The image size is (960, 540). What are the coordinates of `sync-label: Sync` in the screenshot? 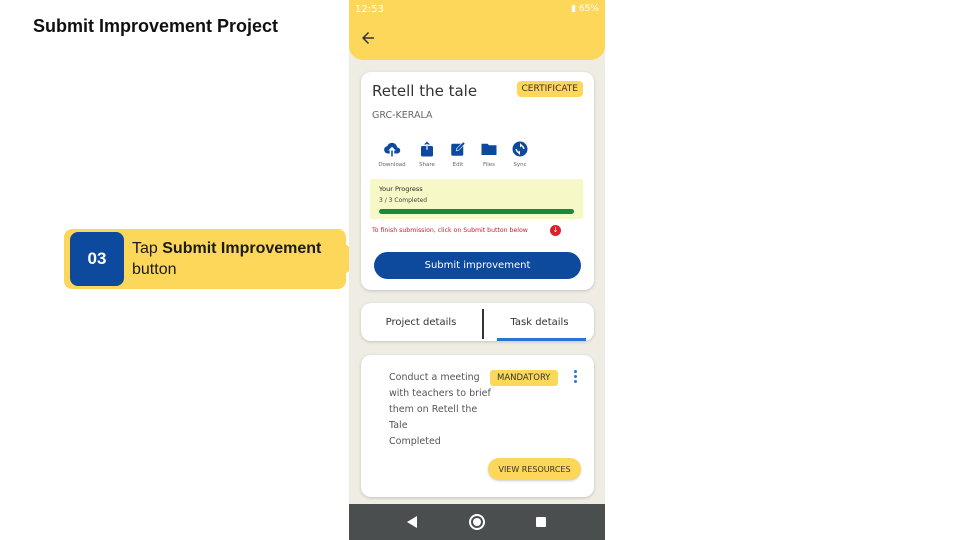 It's located at (520, 165).